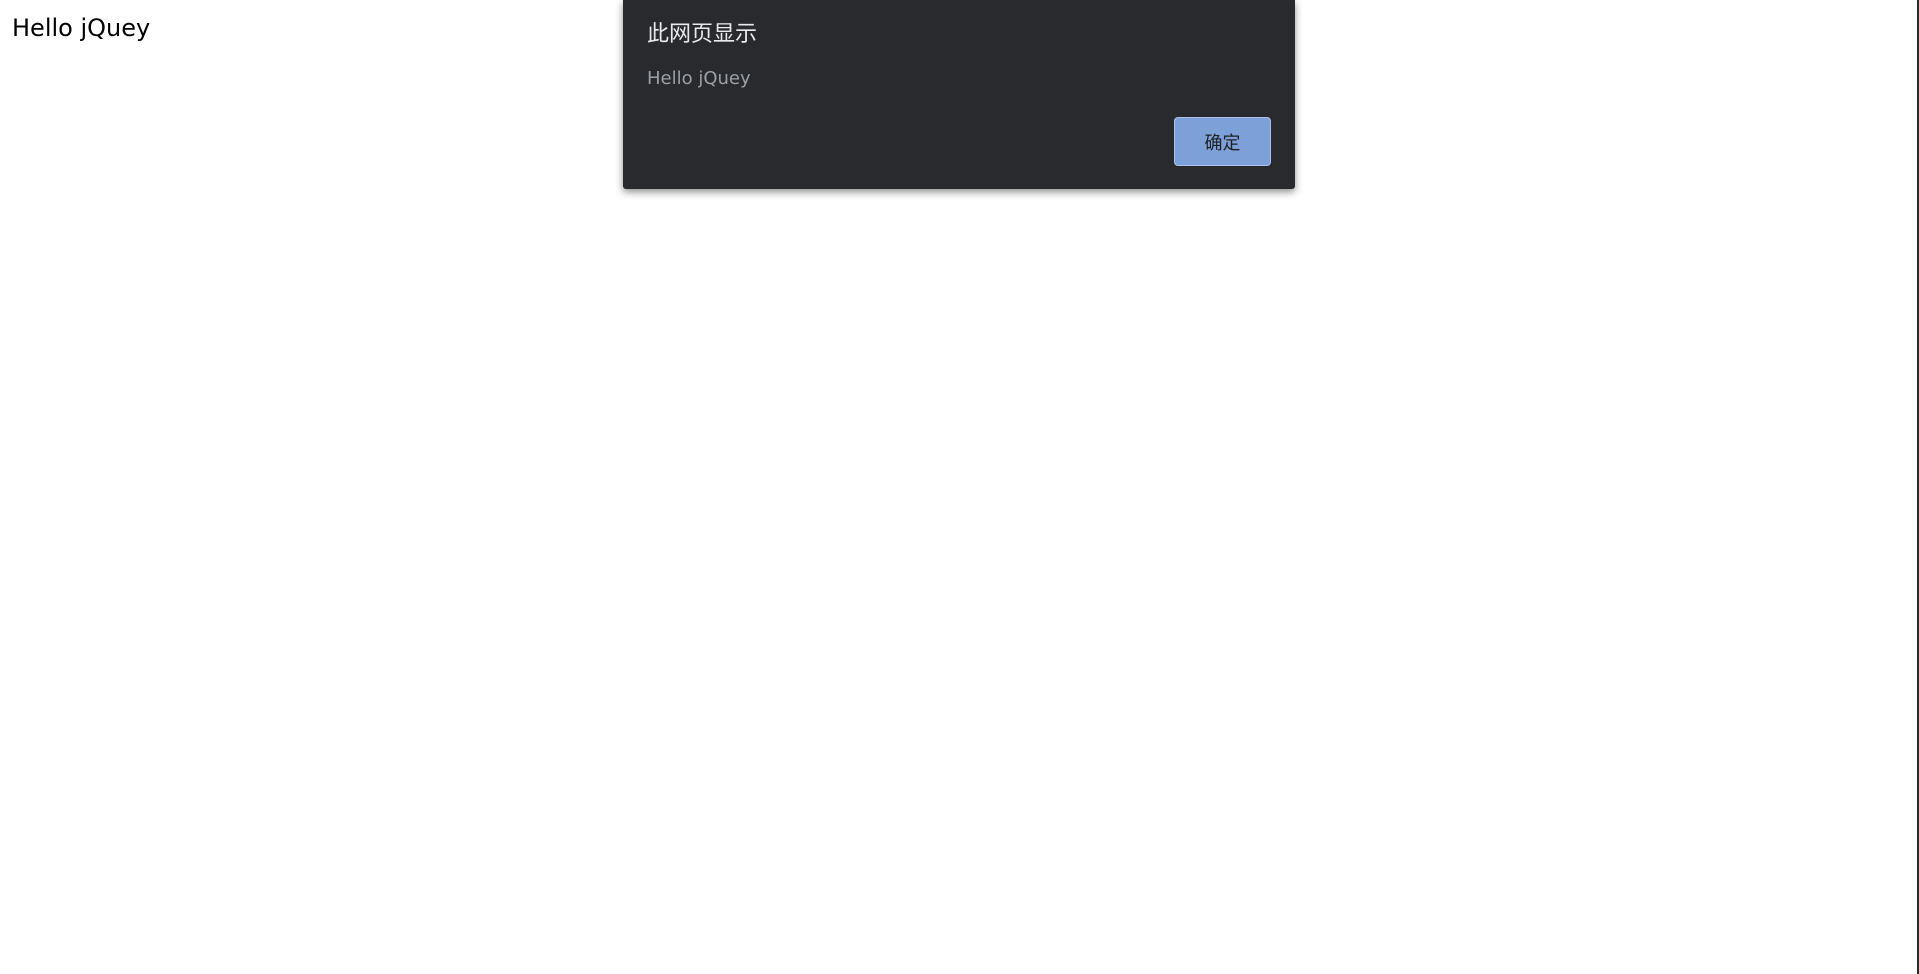 Image resolution: width=1919 pixels, height=974 pixels. I want to click on alert-dialog: 此网页显示 Hello jQuey 确定, so click(959, 94).